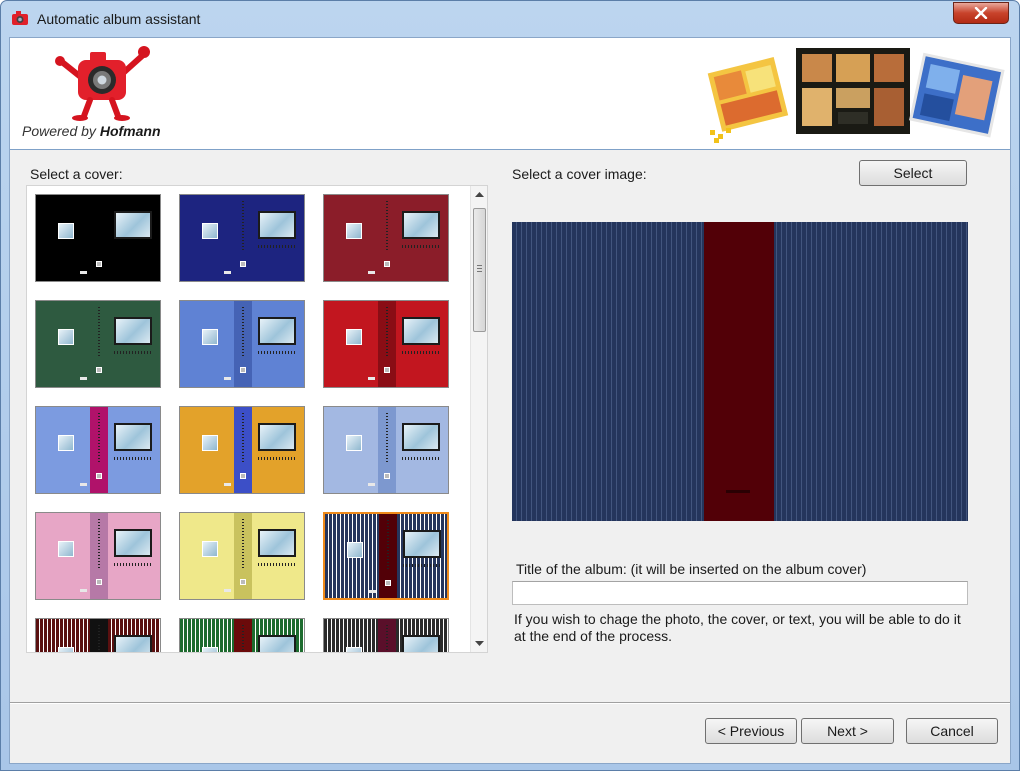  I want to click on select-cover-label: Select a cover:, so click(76, 174).